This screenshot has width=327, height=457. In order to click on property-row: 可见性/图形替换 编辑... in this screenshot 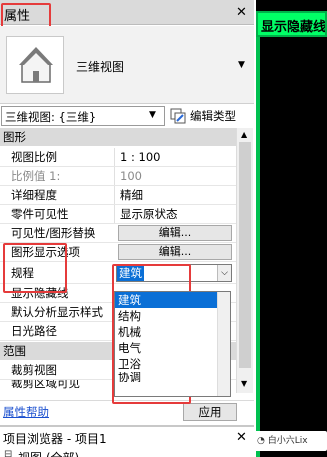, I will do `click(118, 233)`.